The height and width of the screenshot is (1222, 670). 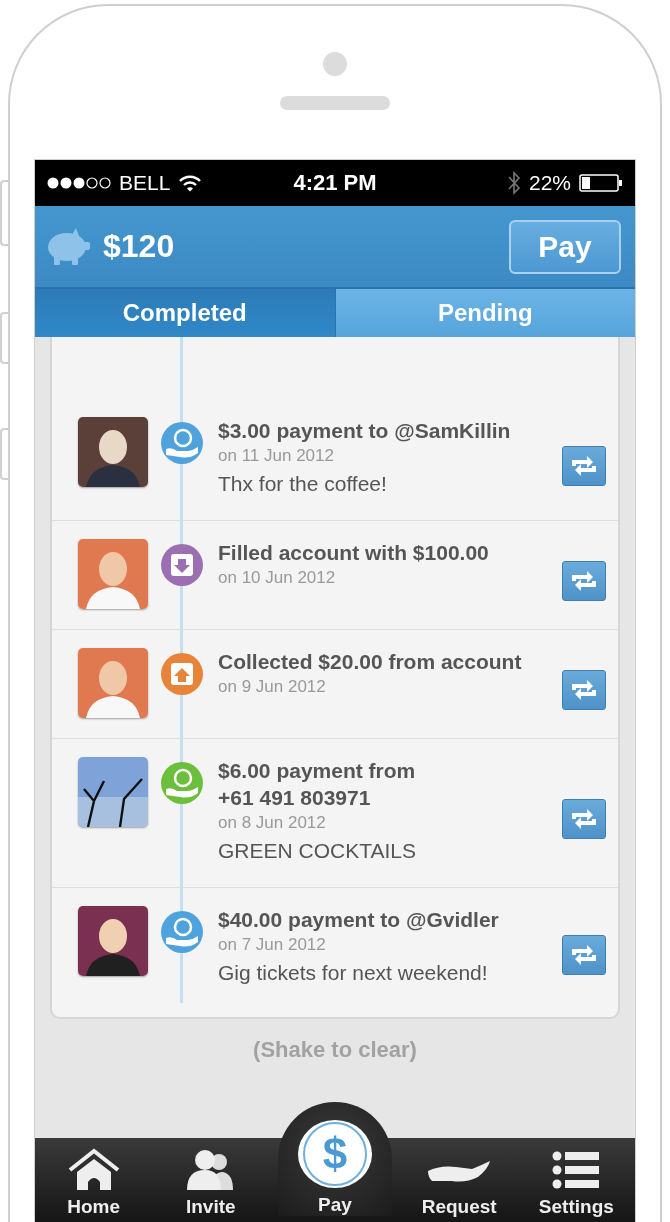 I want to click on clock-time: 4:21 PM, so click(x=335, y=183).